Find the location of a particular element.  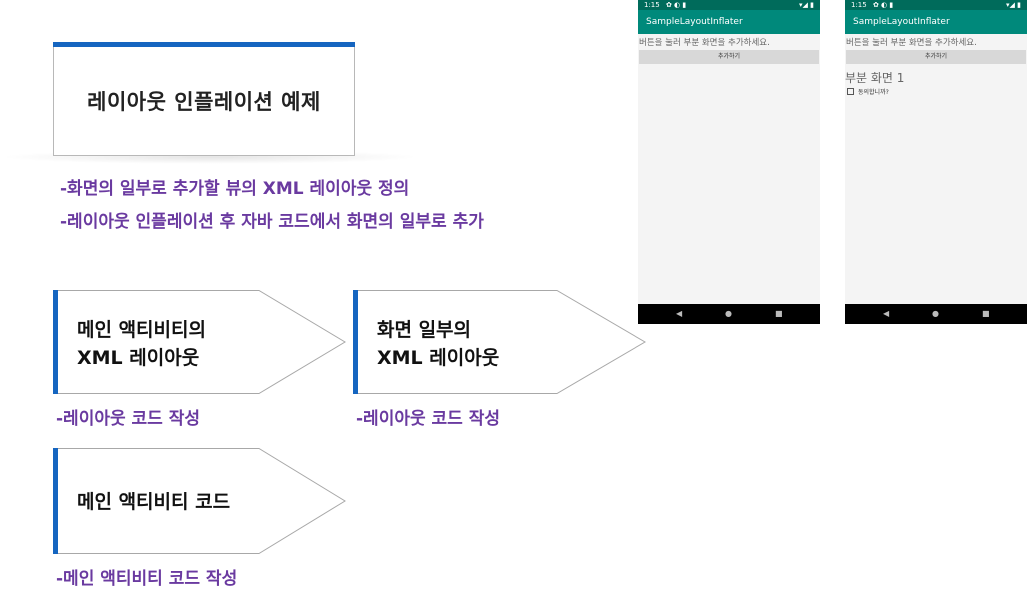

card-main-code-sub: -메인 액티비티 코드 작성 is located at coordinates (147, 579).